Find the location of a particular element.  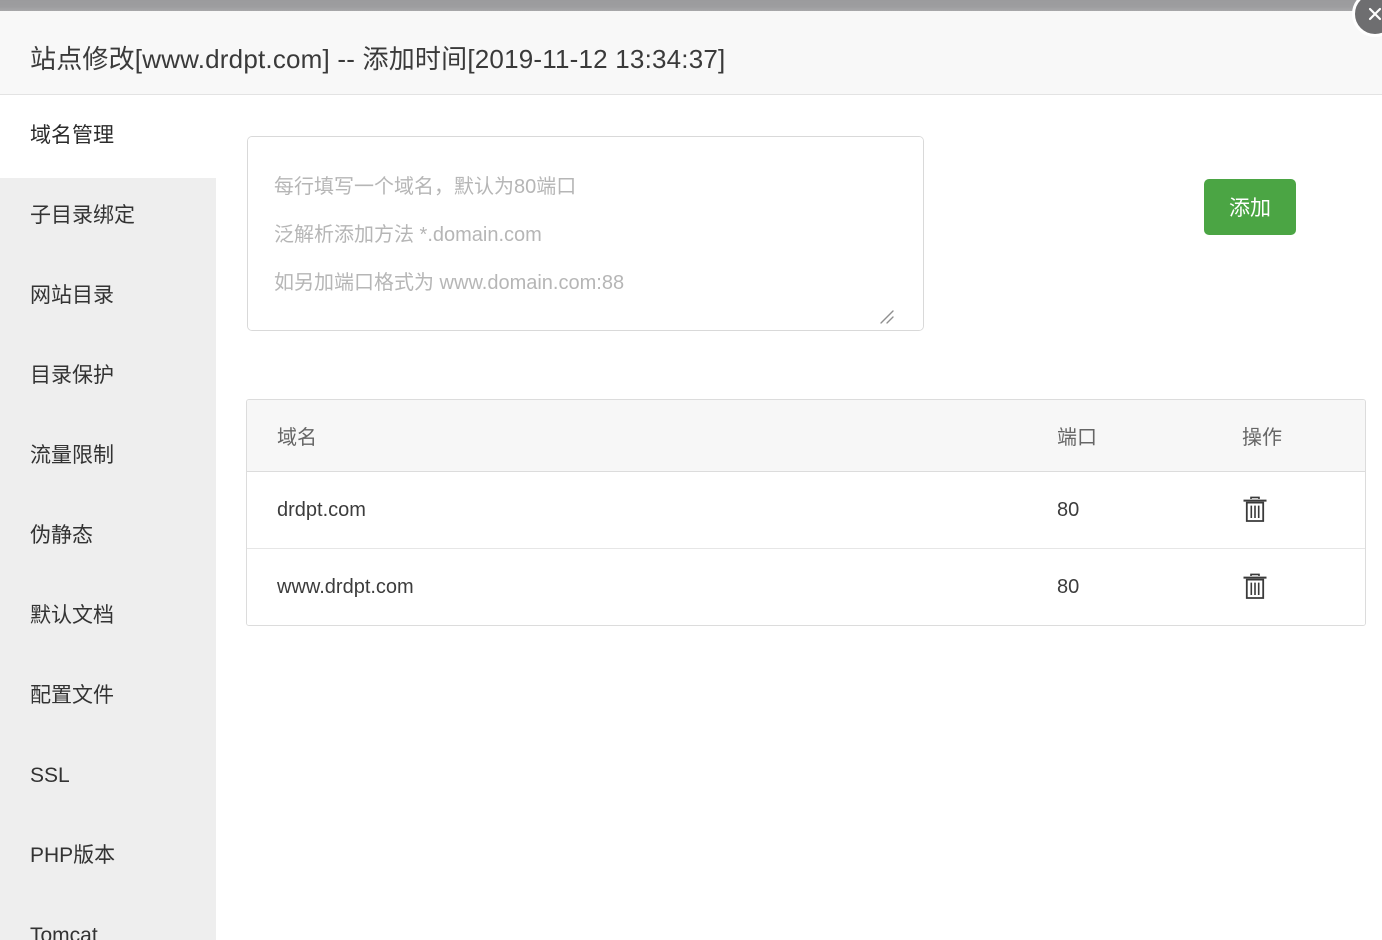

sidebar-item-label: 网站目录 is located at coordinates (72, 295).